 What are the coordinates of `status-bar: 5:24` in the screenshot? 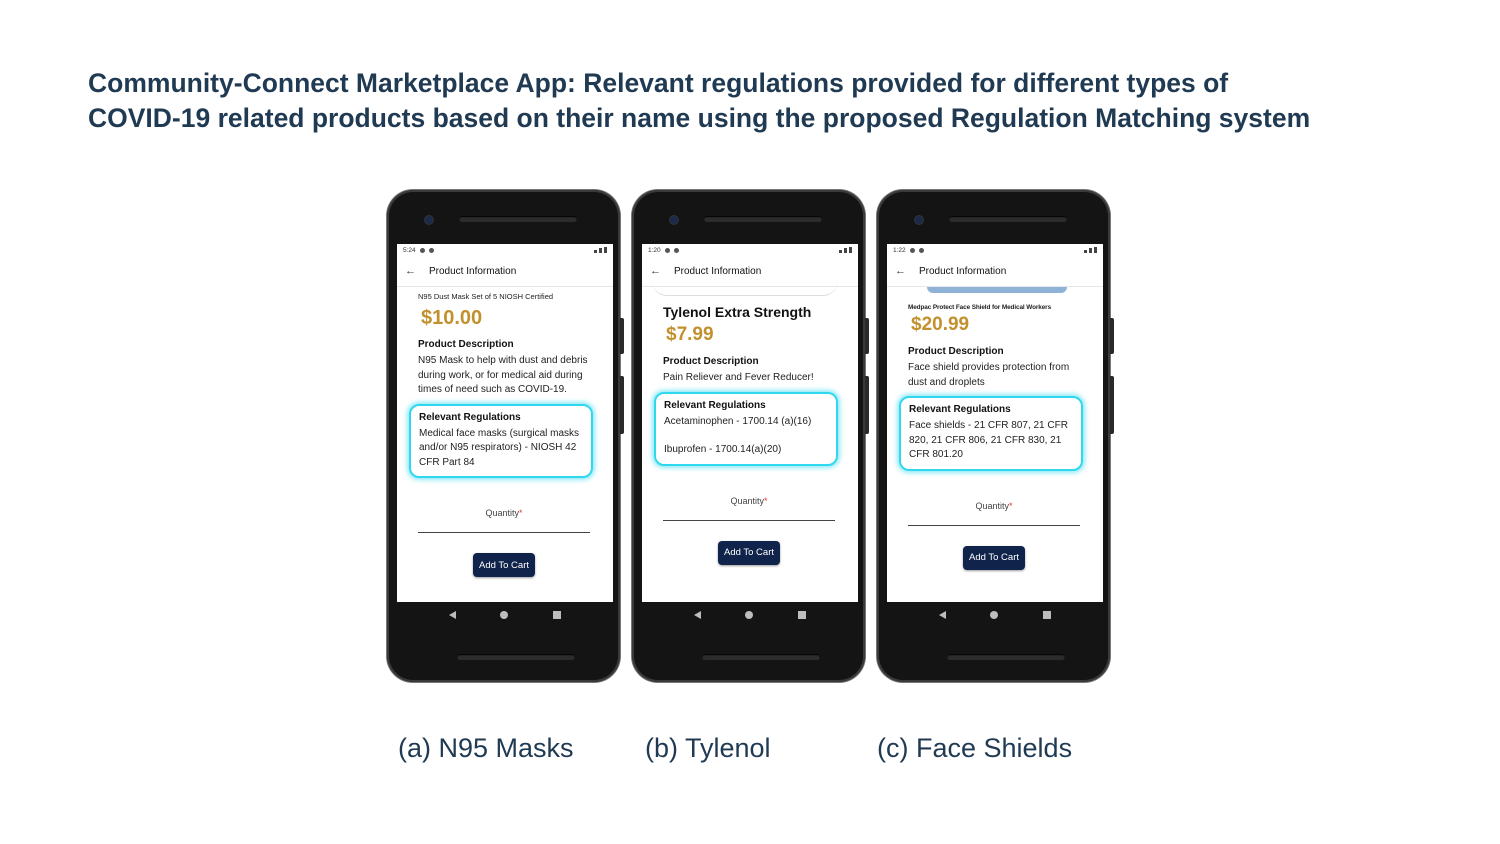 It's located at (505, 250).